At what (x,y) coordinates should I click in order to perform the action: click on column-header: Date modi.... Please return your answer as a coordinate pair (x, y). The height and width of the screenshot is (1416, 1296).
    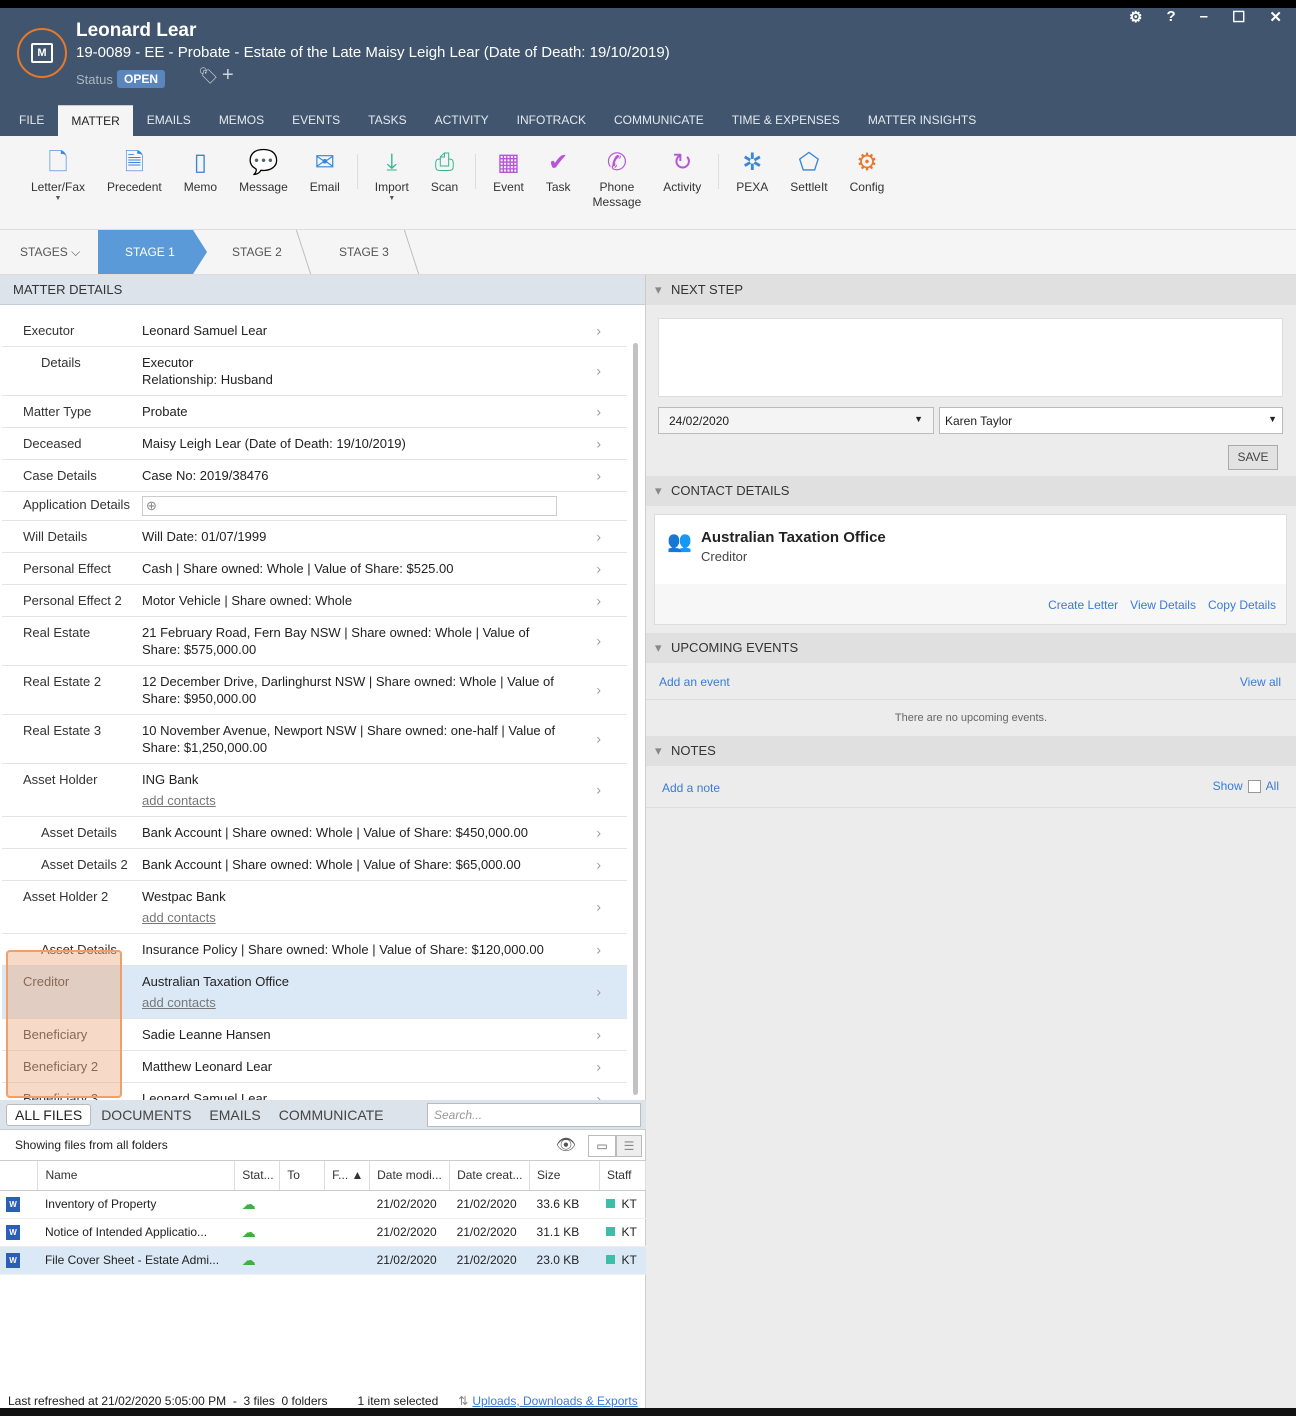
    Looking at the image, I should click on (410, 1176).